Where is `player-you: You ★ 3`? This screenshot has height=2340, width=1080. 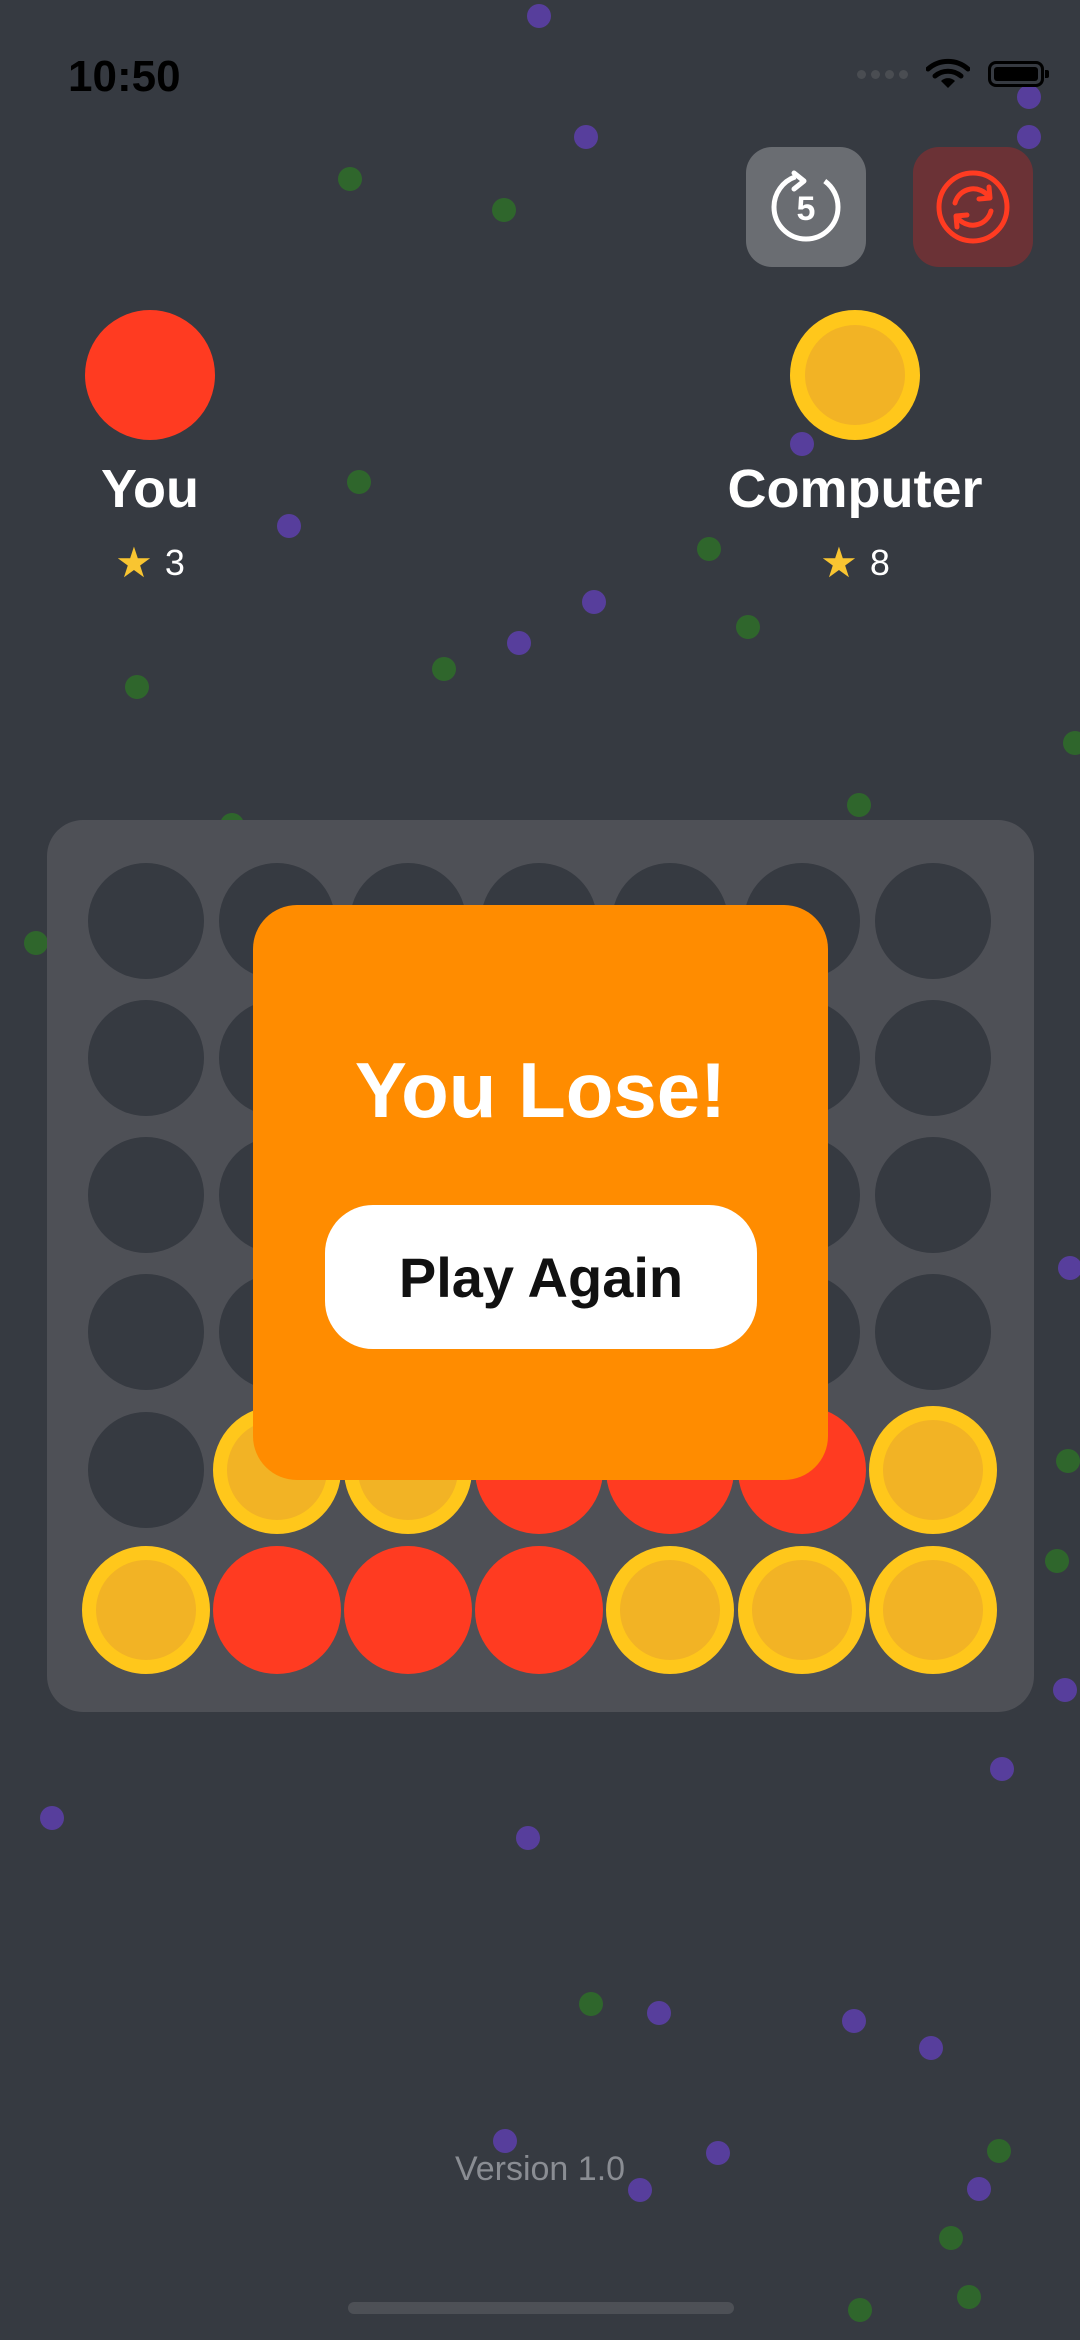 player-you: You ★ 3 is located at coordinates (150, 447).